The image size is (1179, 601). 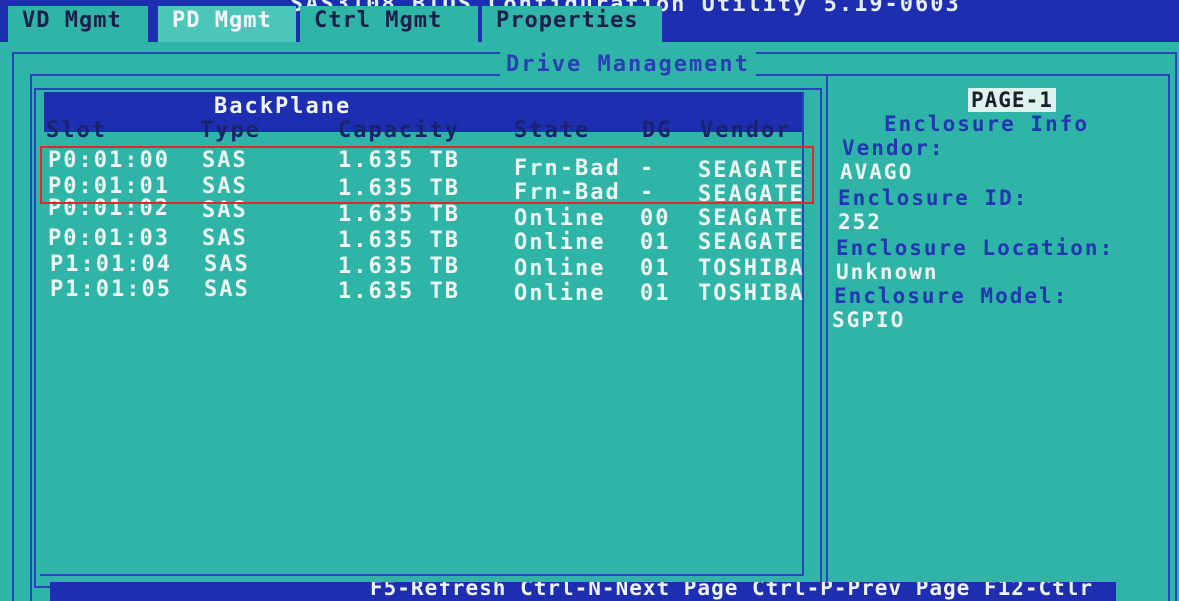 I want to click on cell-dg: 01, so click(x=655, y=293).